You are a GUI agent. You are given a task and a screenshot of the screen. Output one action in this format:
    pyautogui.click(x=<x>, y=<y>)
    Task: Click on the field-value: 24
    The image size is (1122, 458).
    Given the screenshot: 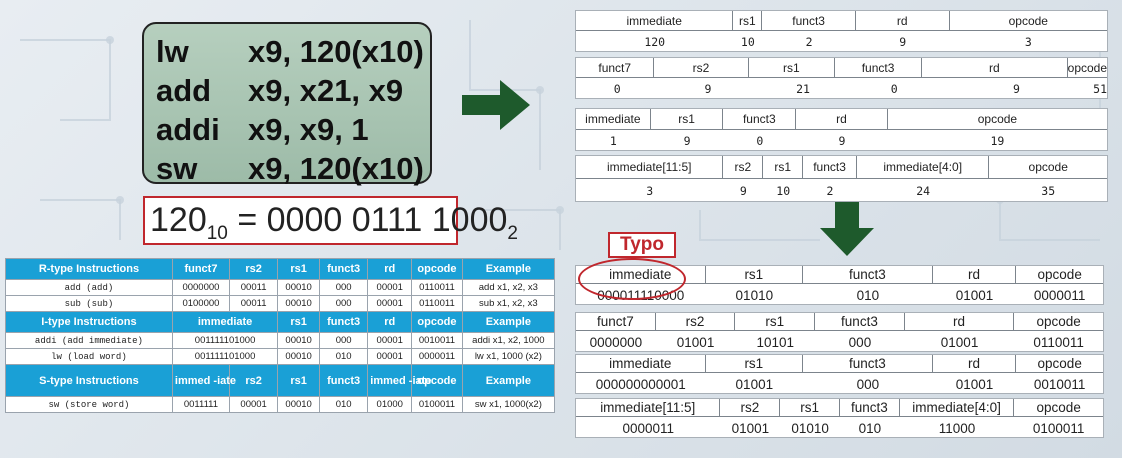 What is the action you would take?
    pyautogui.click(x=923, y=191)
    